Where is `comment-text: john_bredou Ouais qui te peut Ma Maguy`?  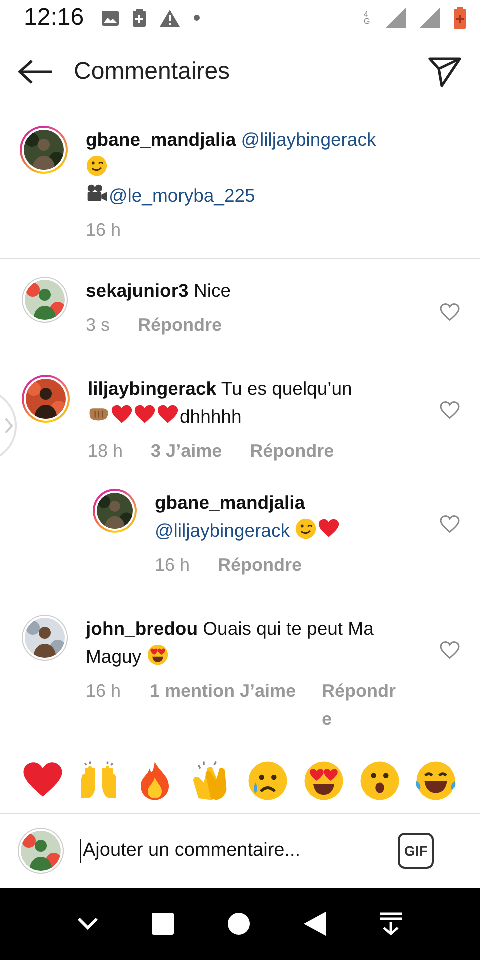 comment-text: john_bredou Ouais qui te peut Ma Maguy is located at coordinates (230, 643).